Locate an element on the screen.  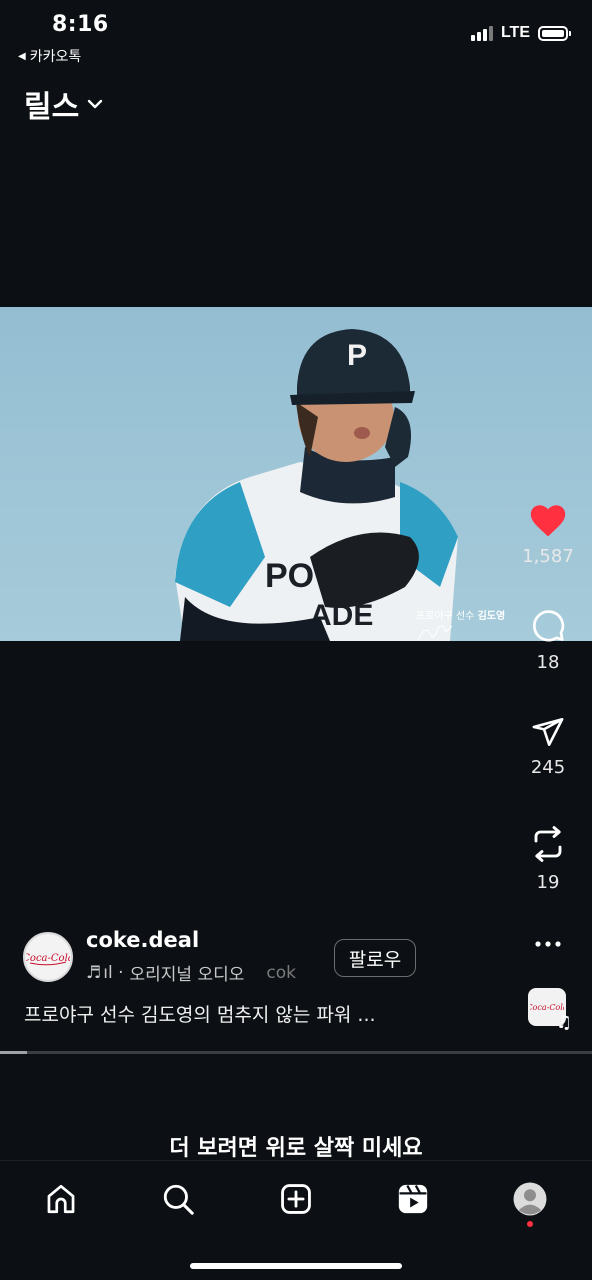
more-dots-icon is located at coordinates (548, 944).